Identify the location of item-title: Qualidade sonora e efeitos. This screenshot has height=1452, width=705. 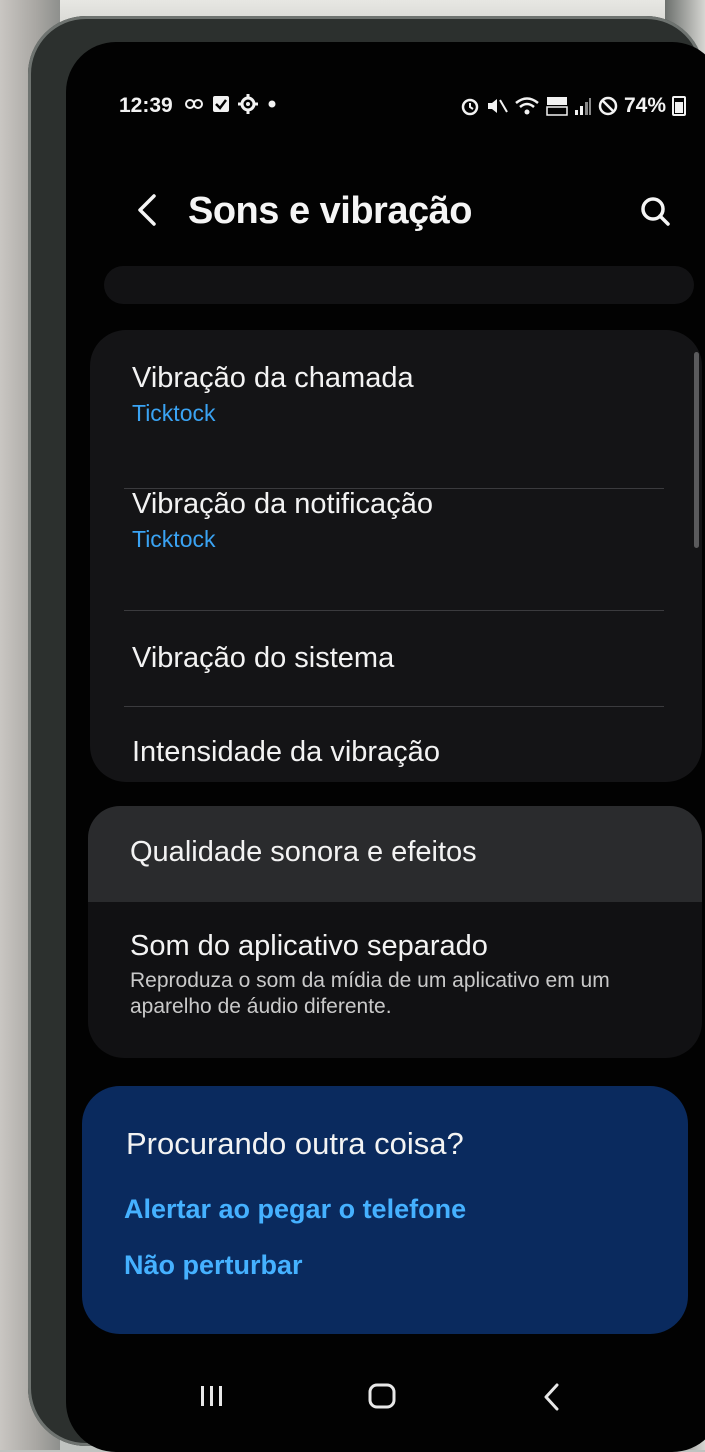
(303, 852).